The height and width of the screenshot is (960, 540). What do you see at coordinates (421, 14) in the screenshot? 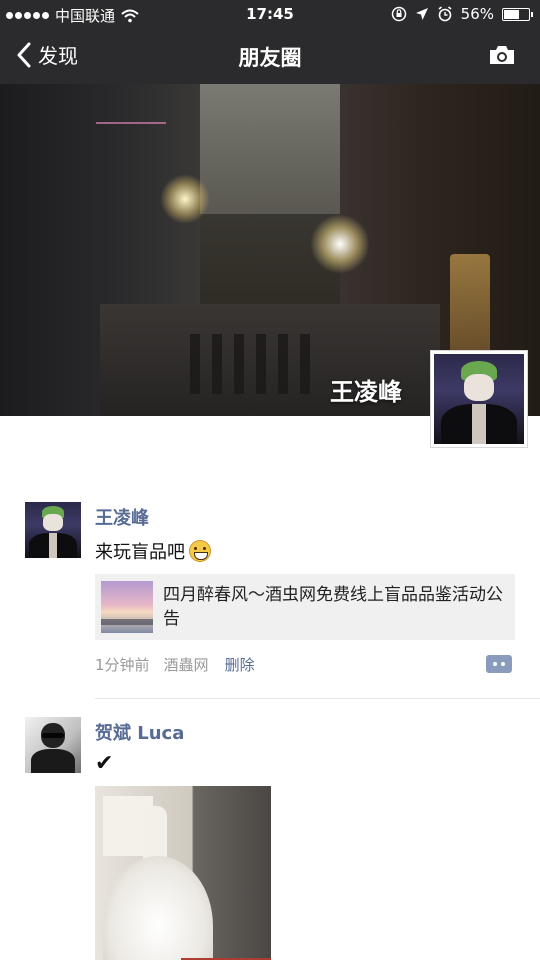
I see `location-icon` at bounding box center [421, 14].